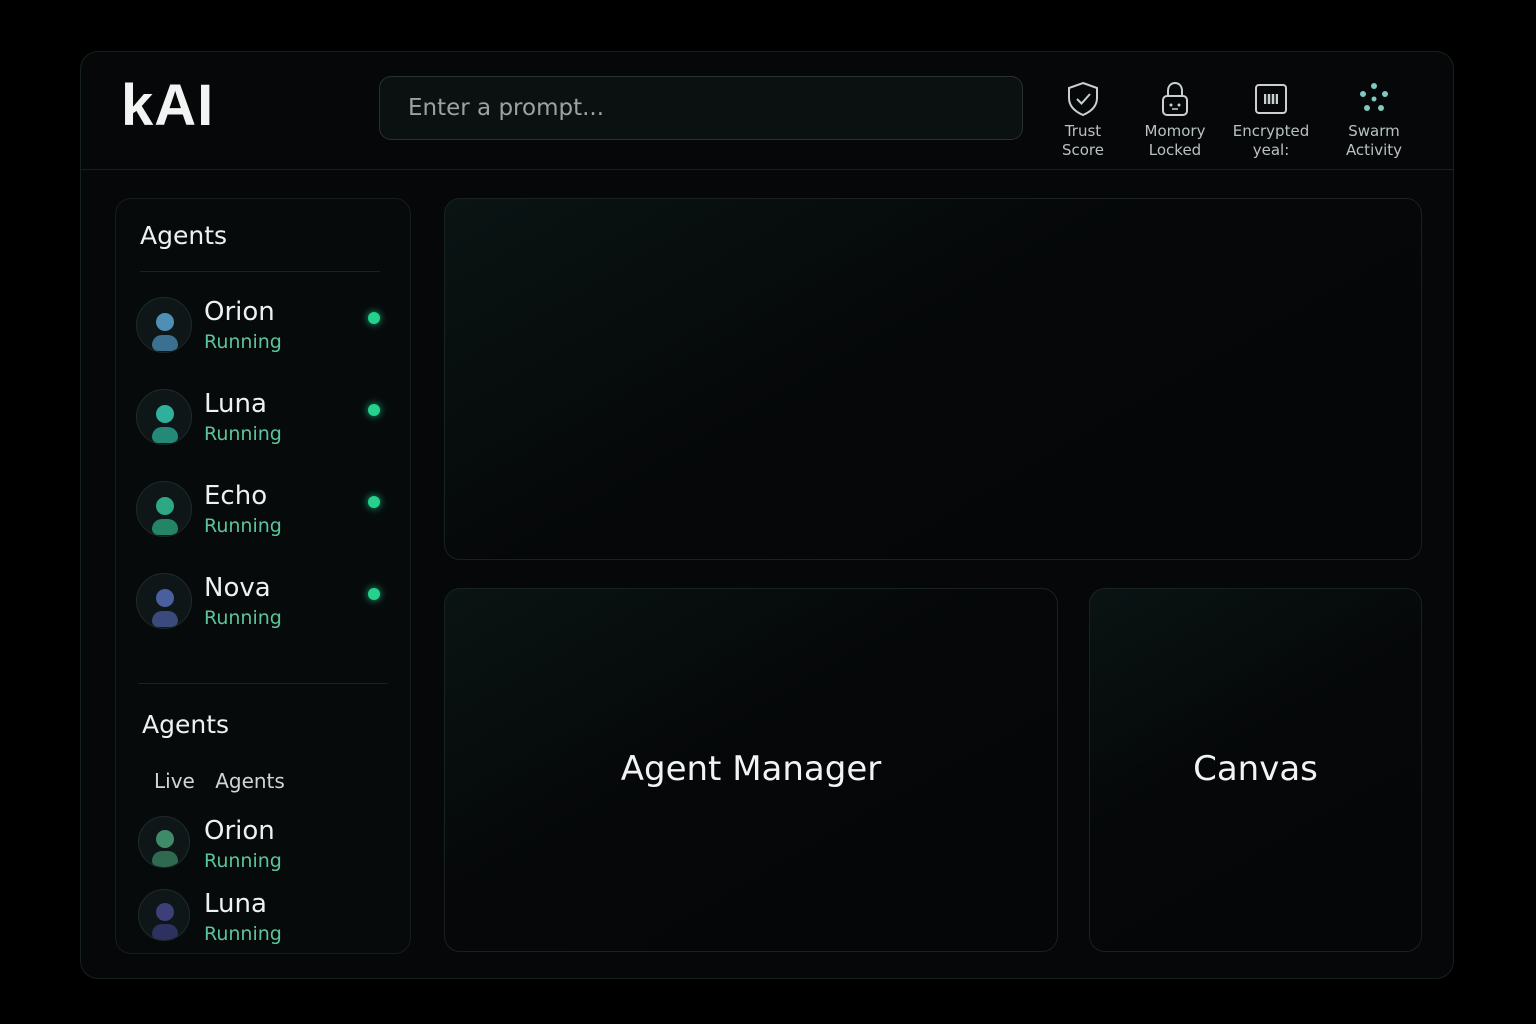  I want to click on trust-score-button: Trust Score, so click(1083, 120).